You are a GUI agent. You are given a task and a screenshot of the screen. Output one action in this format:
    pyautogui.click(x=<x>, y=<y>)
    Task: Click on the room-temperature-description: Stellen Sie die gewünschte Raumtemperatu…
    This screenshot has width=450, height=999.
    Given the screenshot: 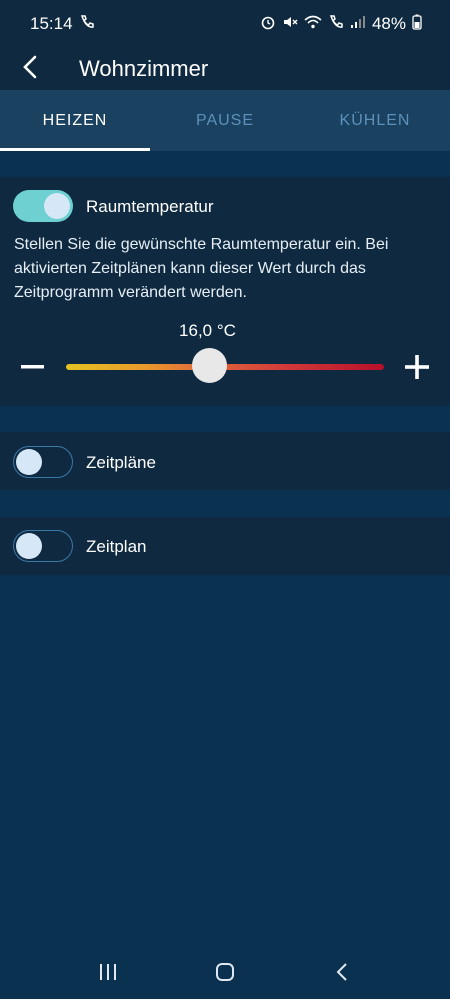 What is the action you would take?
    pyautogui.click(x=201, y=268)
    